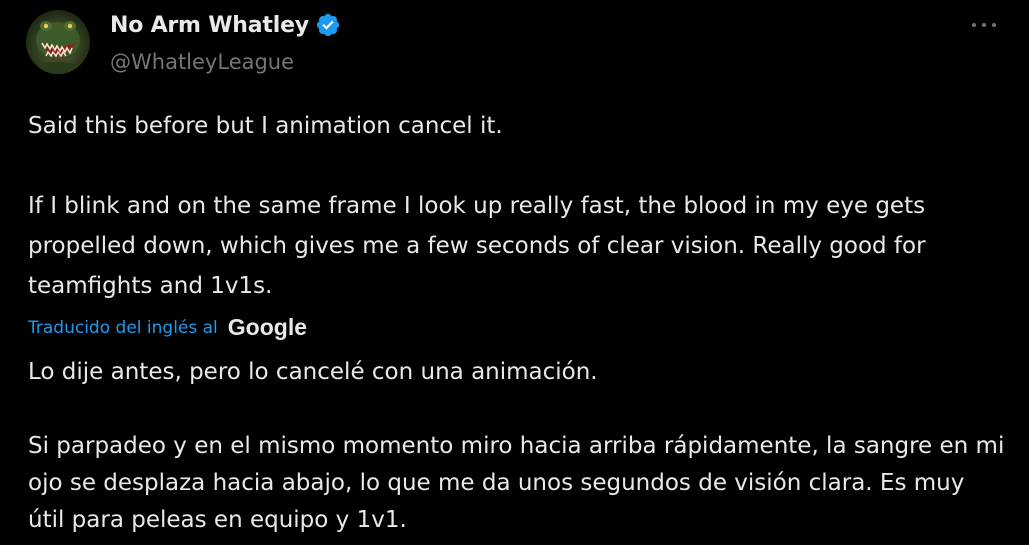 The height and width of the screenshot is (545, 1029). Describe the element at coordinates (267, 327) in the screenshot. I see `google-logo: Google` at that location.